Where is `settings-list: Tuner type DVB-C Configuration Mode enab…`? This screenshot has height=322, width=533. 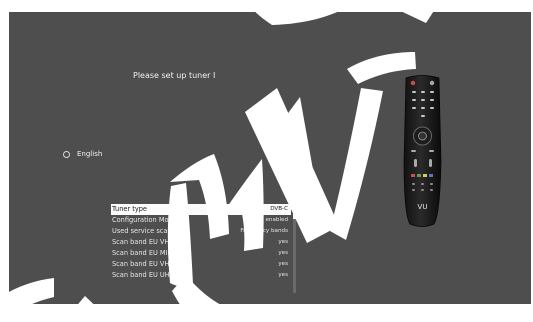 settings-list: Tuner type DVB-C Configuration Mode enab… is located at coordinates (201, 248).